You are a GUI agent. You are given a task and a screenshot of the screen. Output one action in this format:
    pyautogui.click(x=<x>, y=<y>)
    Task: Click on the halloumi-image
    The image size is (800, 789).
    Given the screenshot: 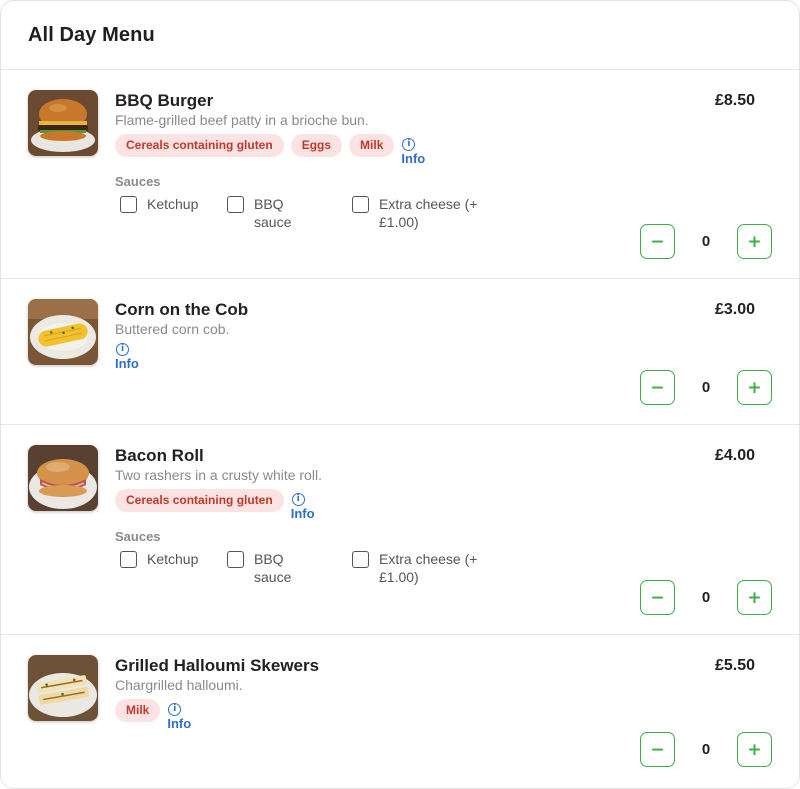 What is the action you would take?
    pyautogui.click(x=63, y=688)
    